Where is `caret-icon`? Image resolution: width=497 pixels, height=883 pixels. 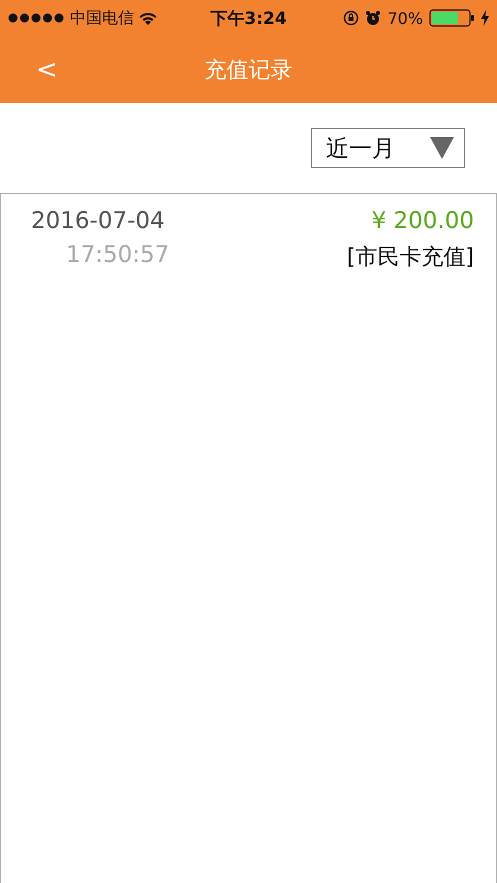
caret-icon is located at coordinates (442, 148).